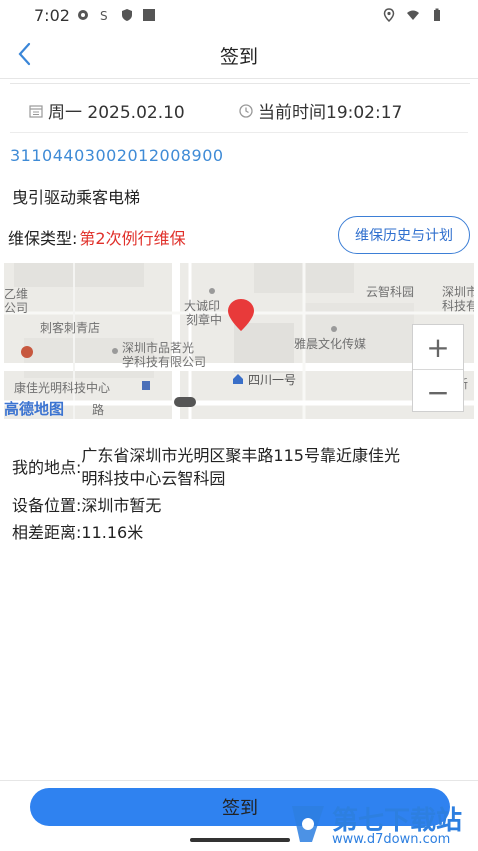  I want to click on date-time-row: 周一 2025.02.10 当前时间19:02:17, so click(239, 109).